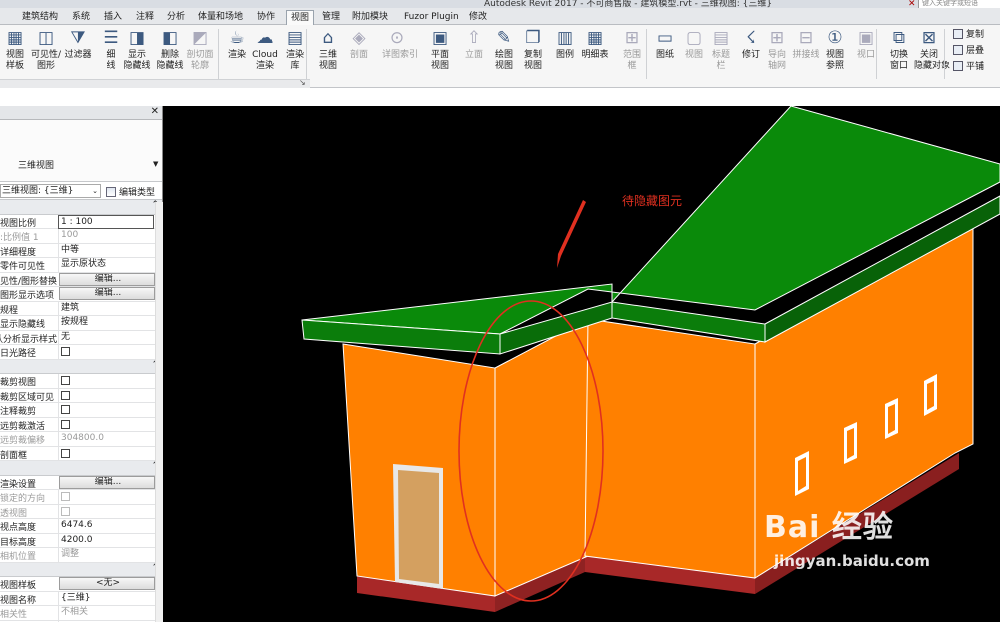  I want to click on legends-icon: ▥, so click(565, 38).